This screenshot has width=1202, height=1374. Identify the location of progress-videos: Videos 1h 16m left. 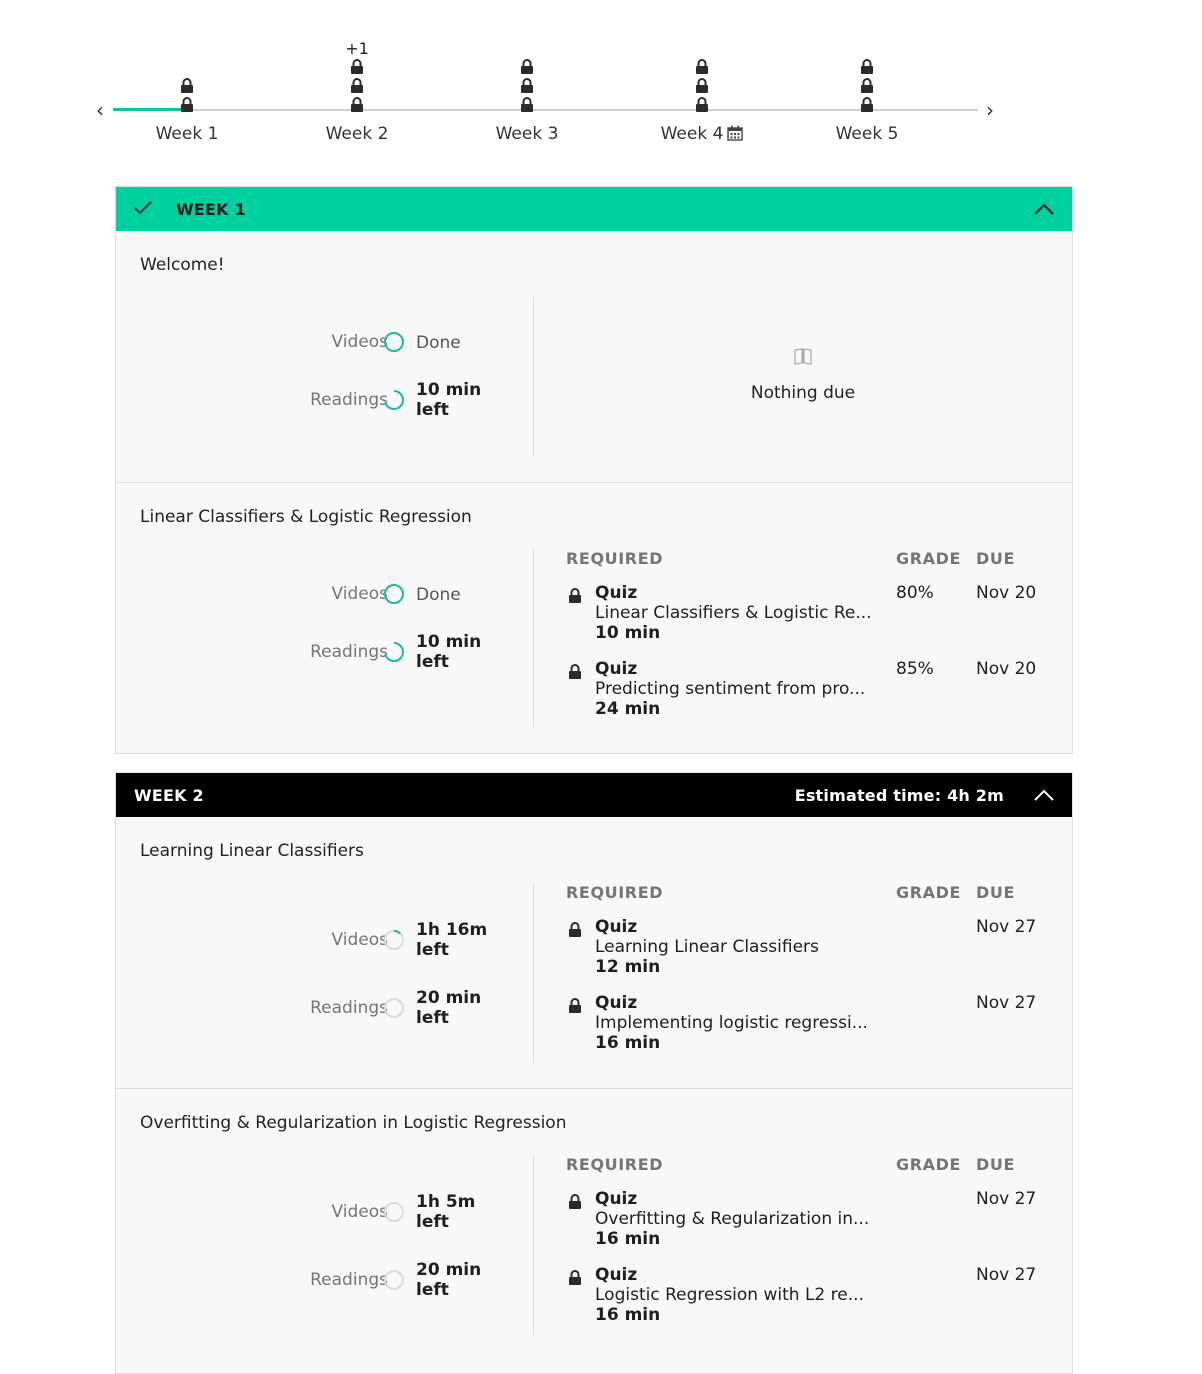
(324, 942).